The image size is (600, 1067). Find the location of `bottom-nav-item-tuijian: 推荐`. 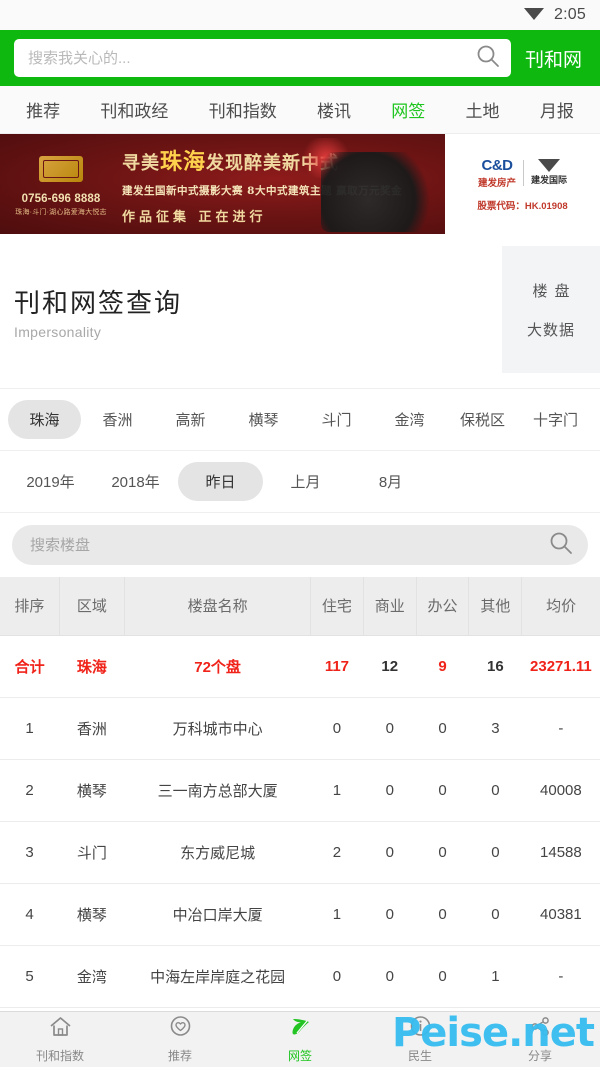

bottom-nav-item-tuijian: 推荐 is located at coordinates (180, 1039).